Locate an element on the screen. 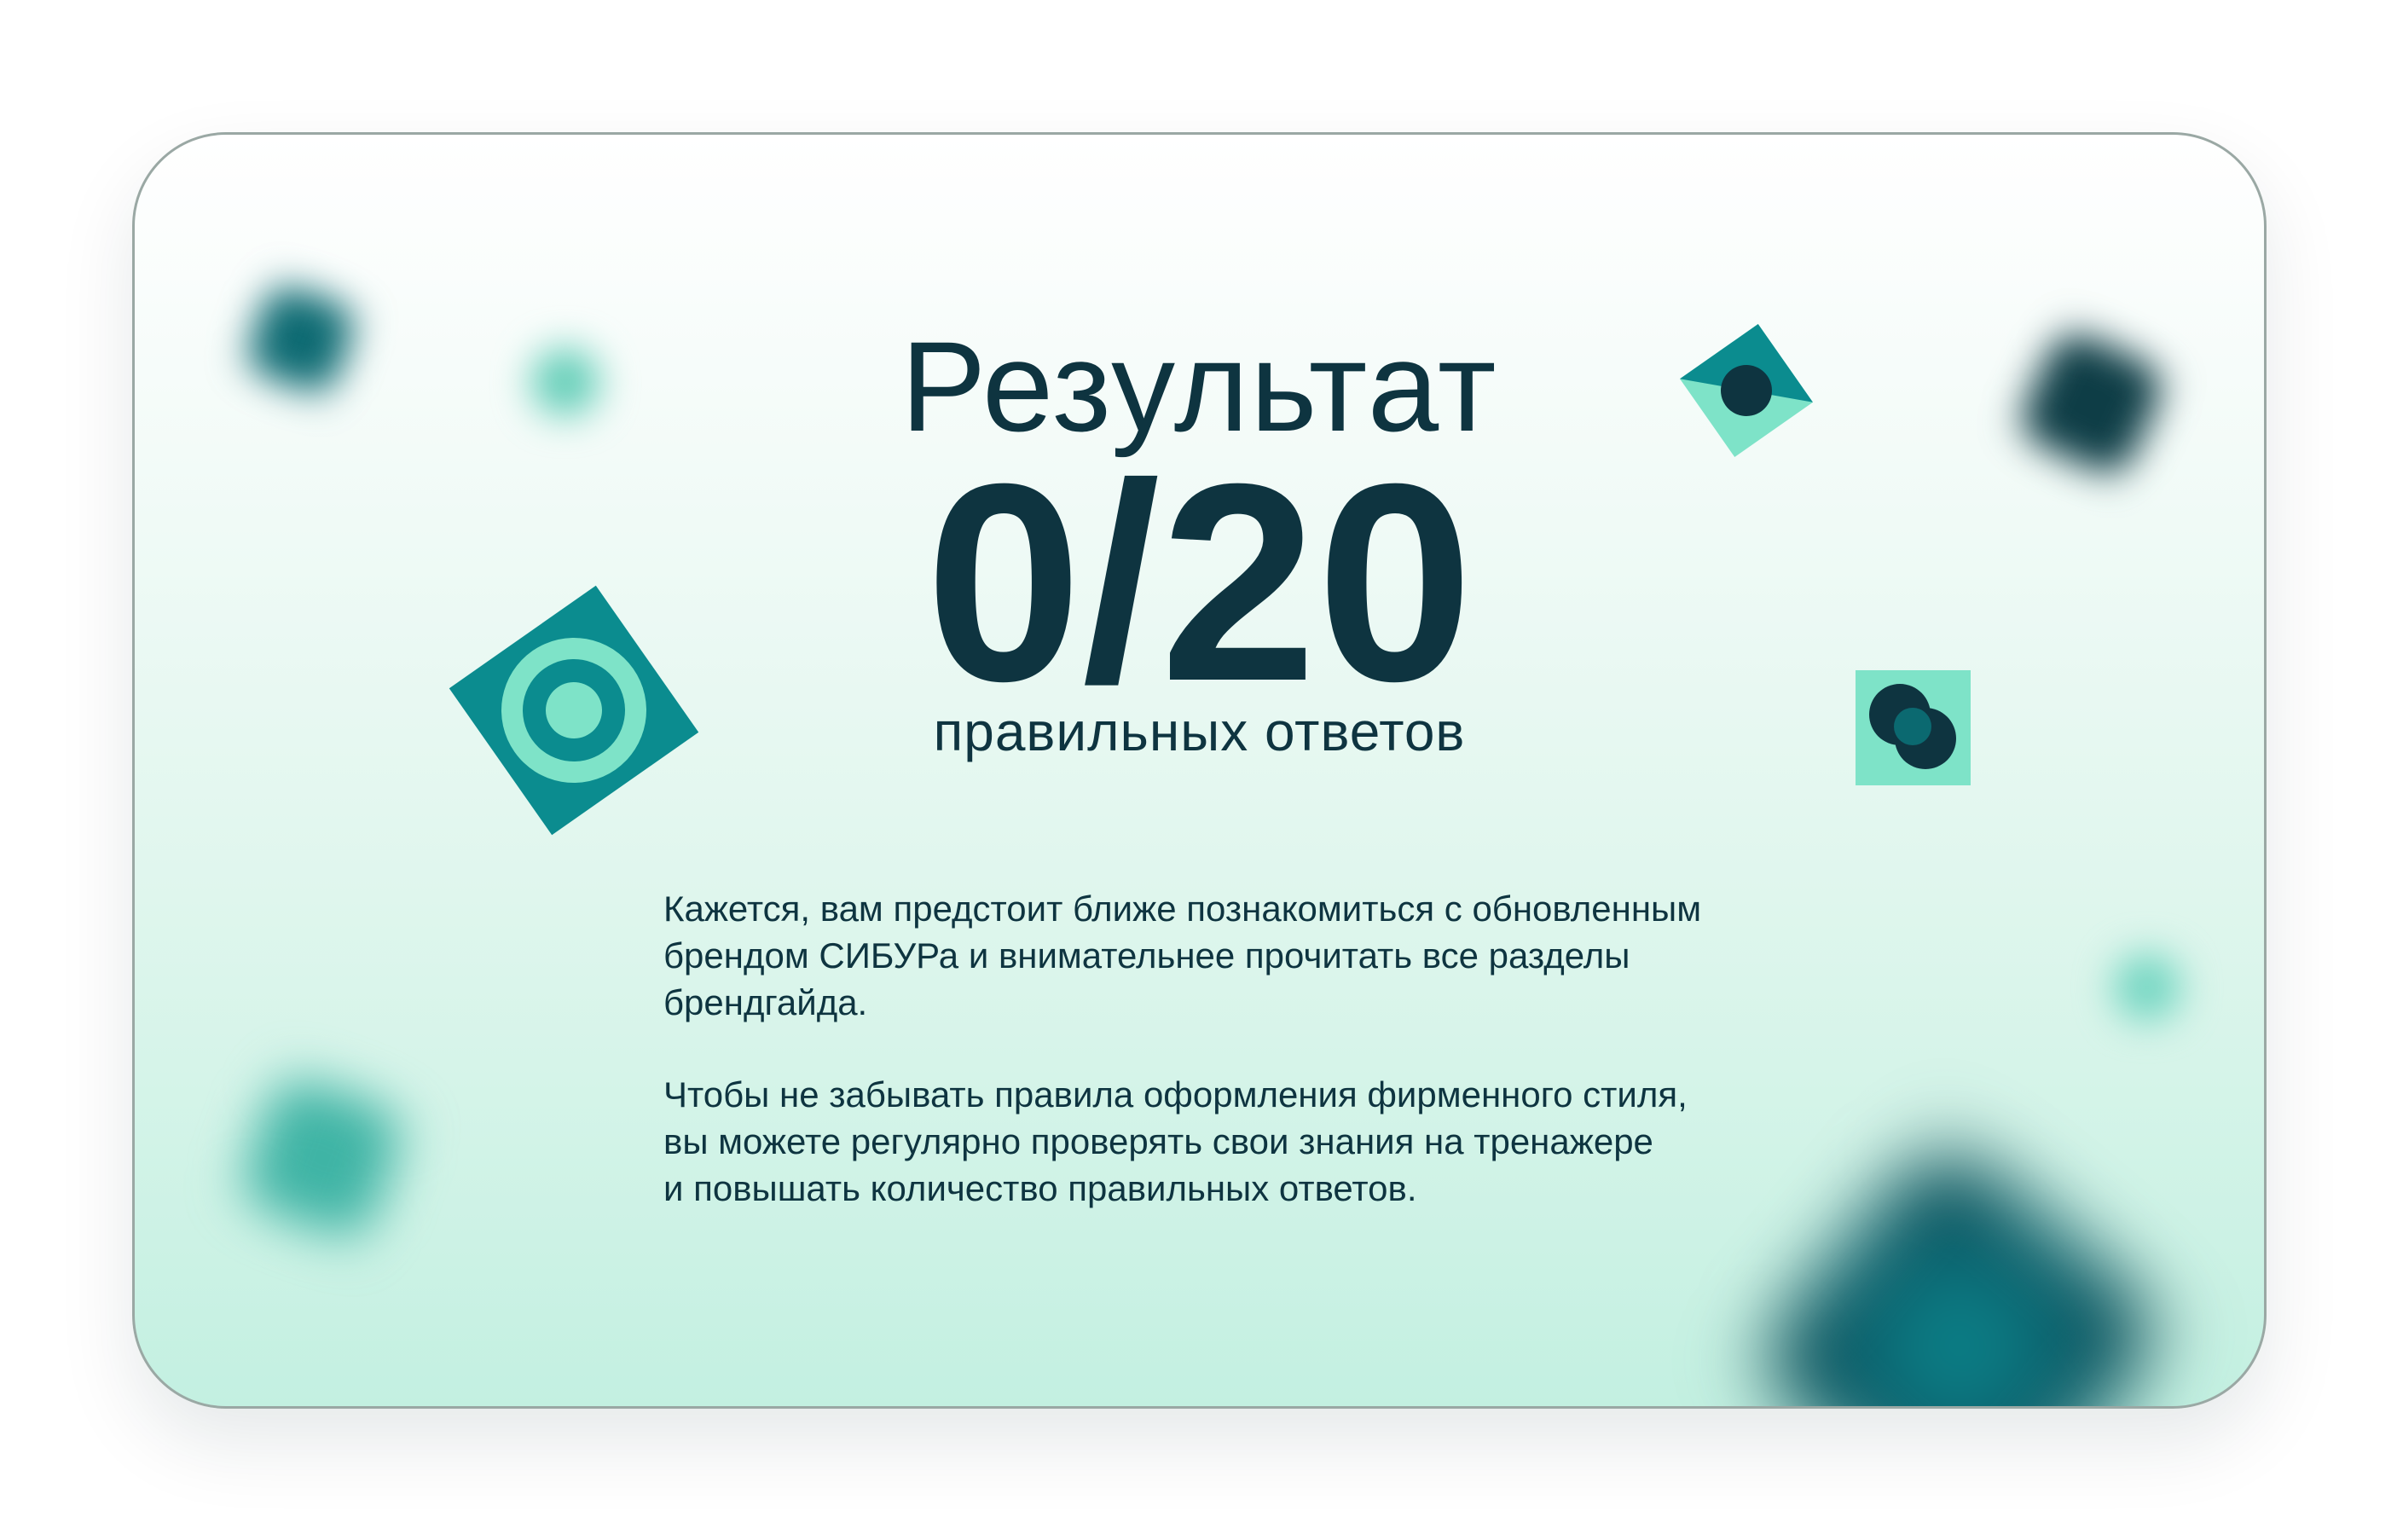 The height and width of the screenshot is (1540, 2397). score-caption: правильных ответов is located at coordinates (1199, 731).